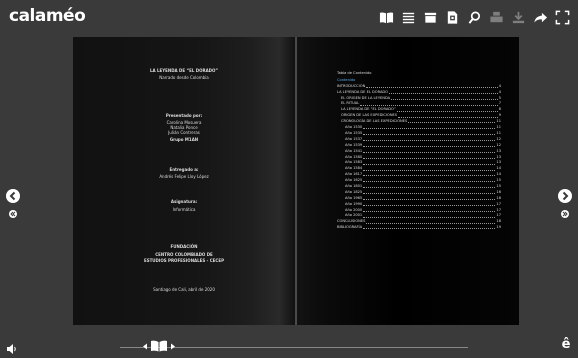 Image resolution: width=578 pixels, height=358 pixels. I want to click on download-icon, so click(518, 17).